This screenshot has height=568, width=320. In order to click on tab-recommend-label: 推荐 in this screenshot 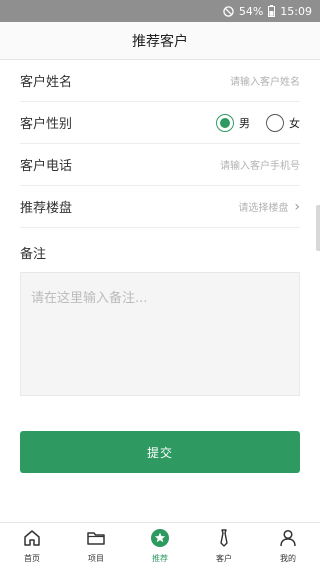, I will do `click(160, 558)`.